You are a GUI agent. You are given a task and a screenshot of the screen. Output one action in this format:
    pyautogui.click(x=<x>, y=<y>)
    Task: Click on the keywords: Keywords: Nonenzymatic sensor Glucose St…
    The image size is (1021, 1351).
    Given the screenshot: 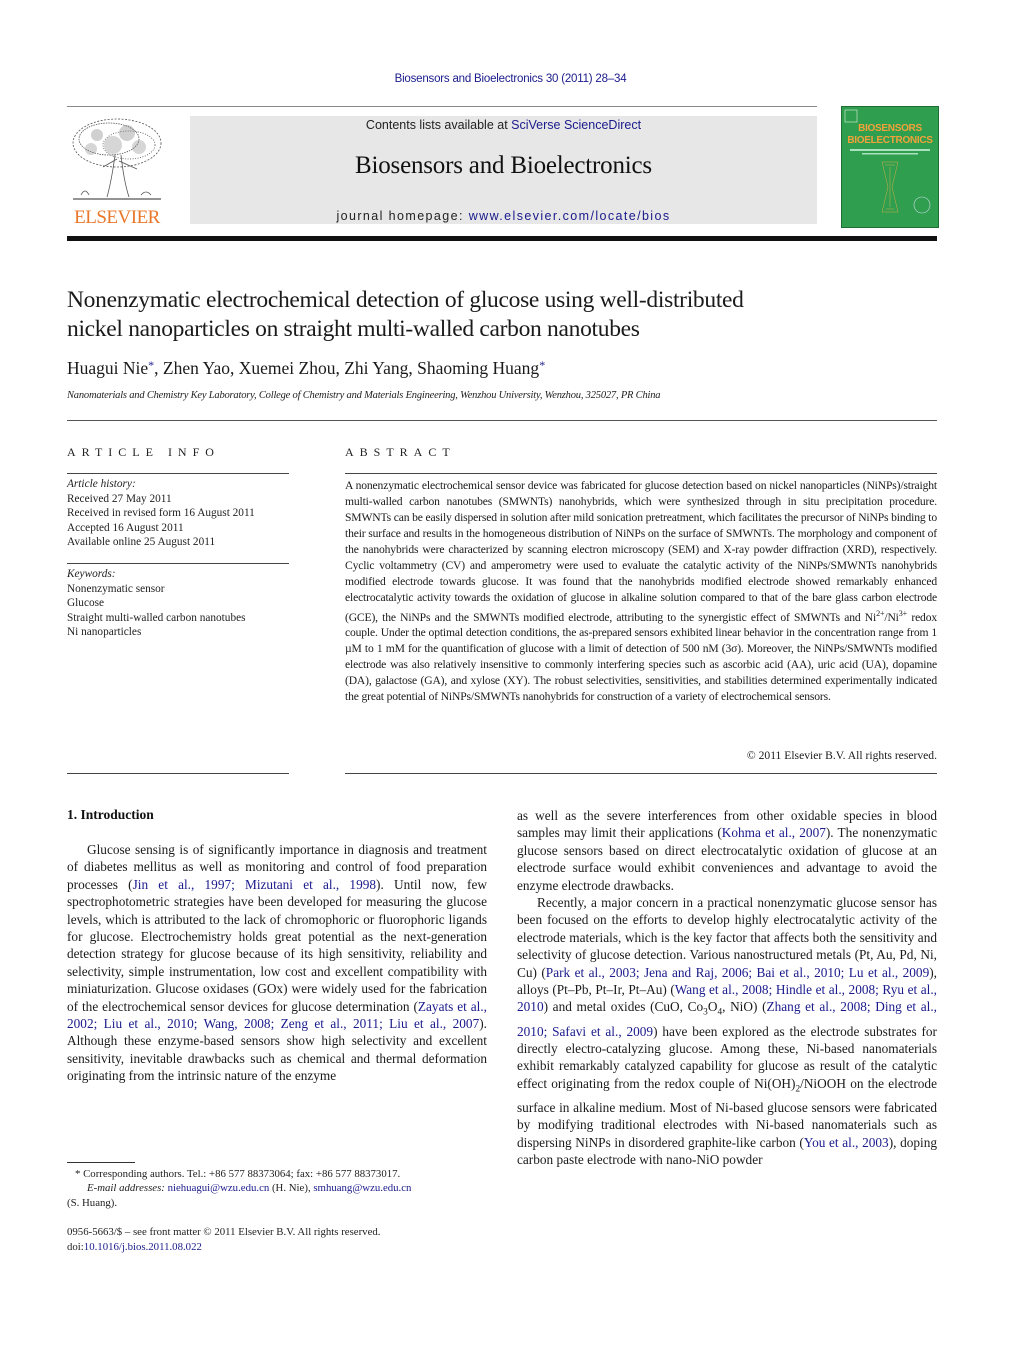 What is the action you would take?
    pyautogui.click(x=182, y=603)
    